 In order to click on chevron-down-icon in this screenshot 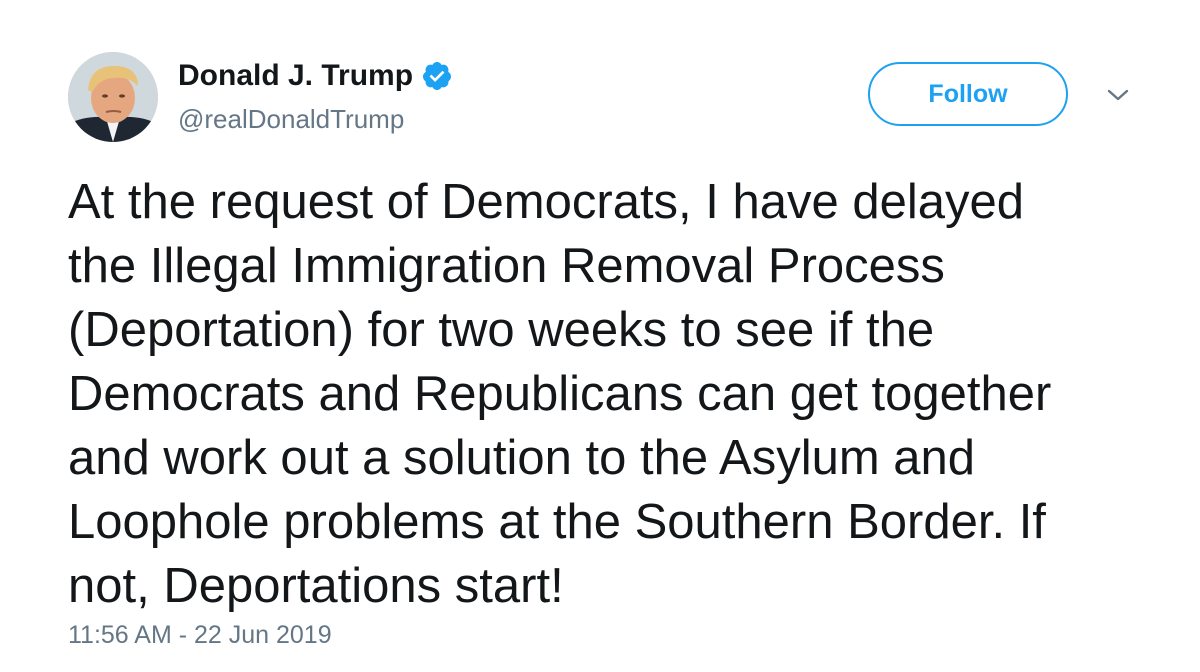, I will do `click(1118, 95)`.